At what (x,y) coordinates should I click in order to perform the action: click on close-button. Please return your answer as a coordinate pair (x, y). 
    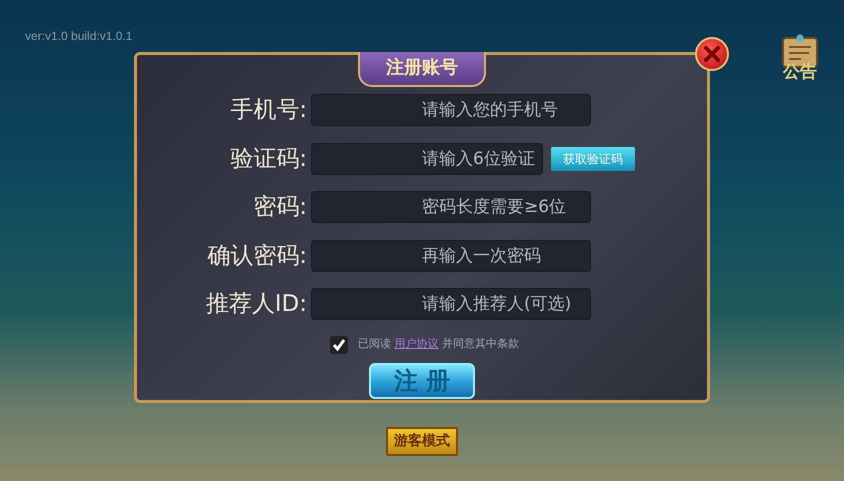
    Looking at the image, I should click on (712, 54).